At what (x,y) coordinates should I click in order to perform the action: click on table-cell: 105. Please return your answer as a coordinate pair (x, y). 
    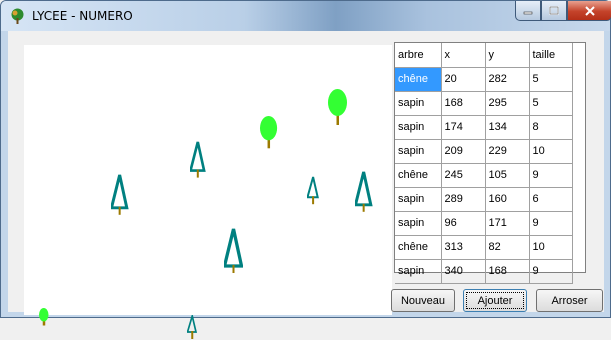
    Looking at the image, I should click on (507, 175).